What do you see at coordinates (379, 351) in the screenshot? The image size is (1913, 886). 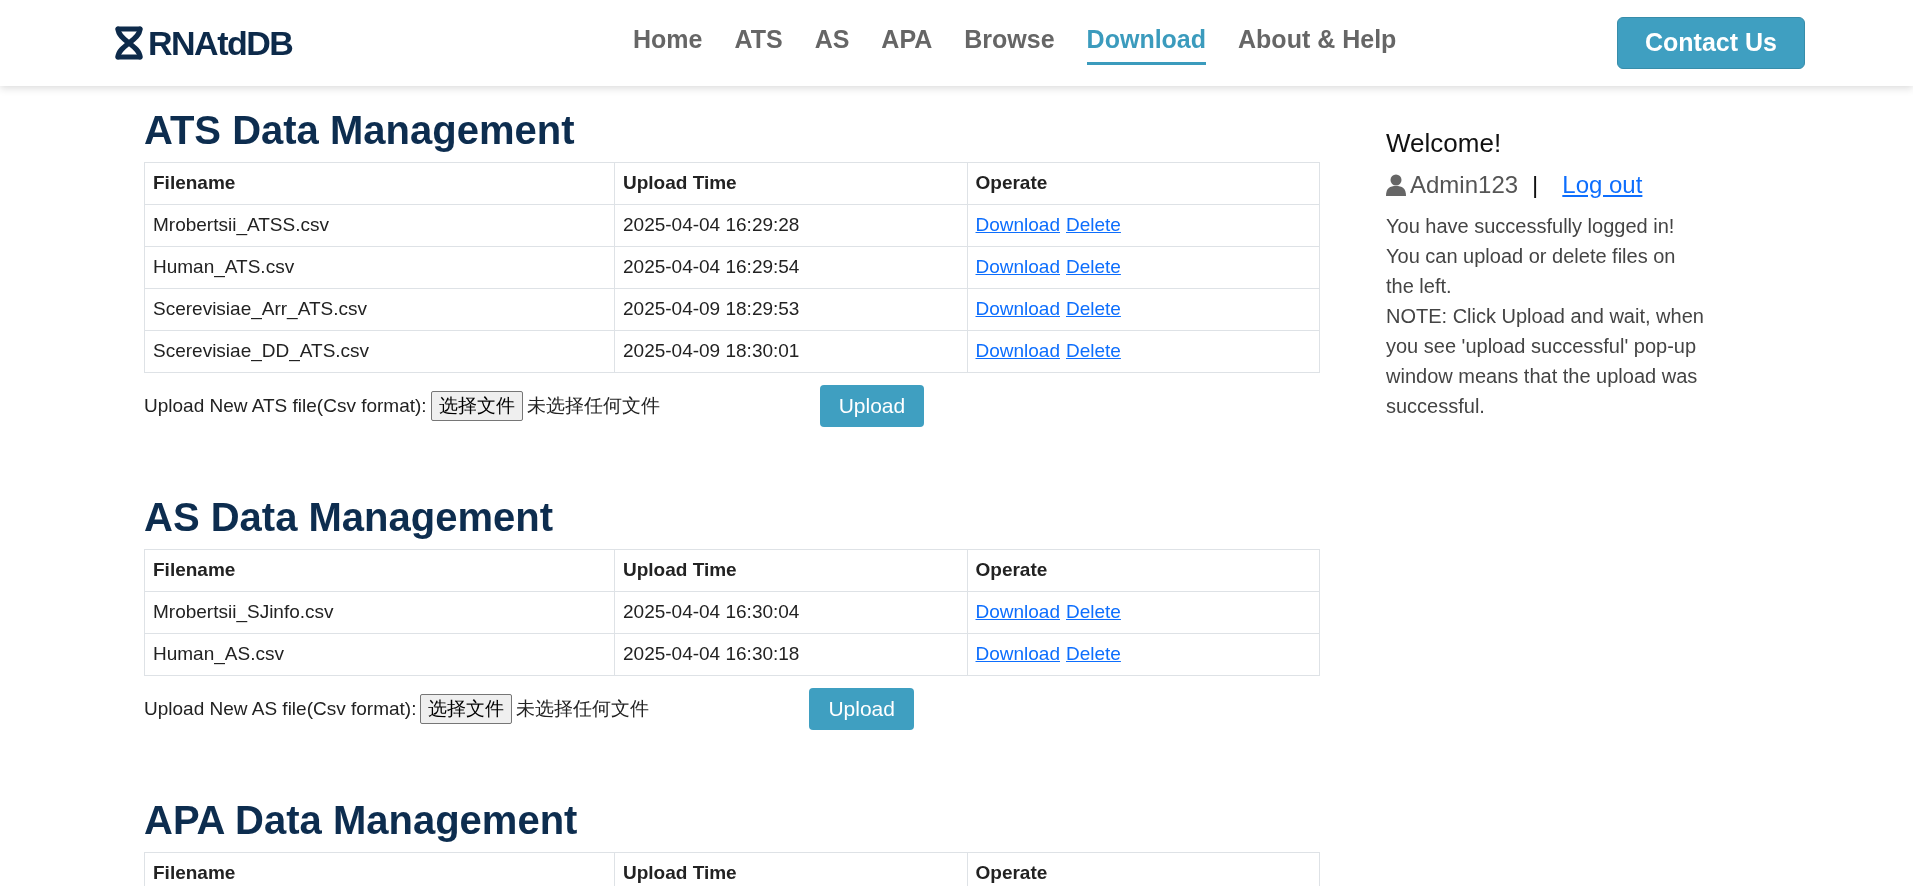 I see `table-cell: Scerevisiae_DD_ATS.csv` at bounding box center [379, 351].